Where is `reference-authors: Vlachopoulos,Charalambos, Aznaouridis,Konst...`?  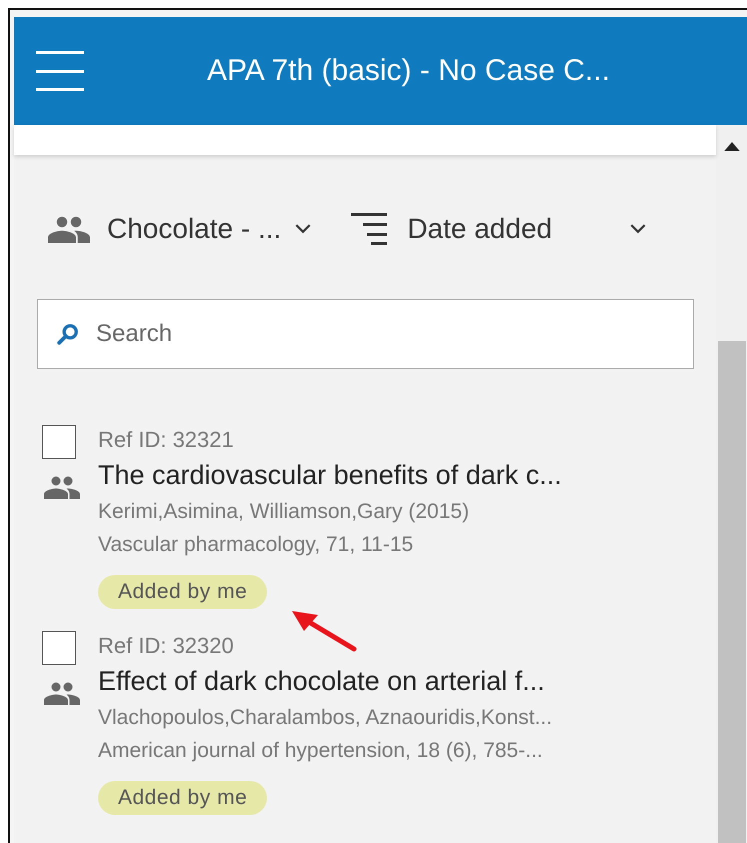 reference-authors: Vlachopoulos,Charalambos, Aznaouridis,Konst... is located at coordinates (325, 718).